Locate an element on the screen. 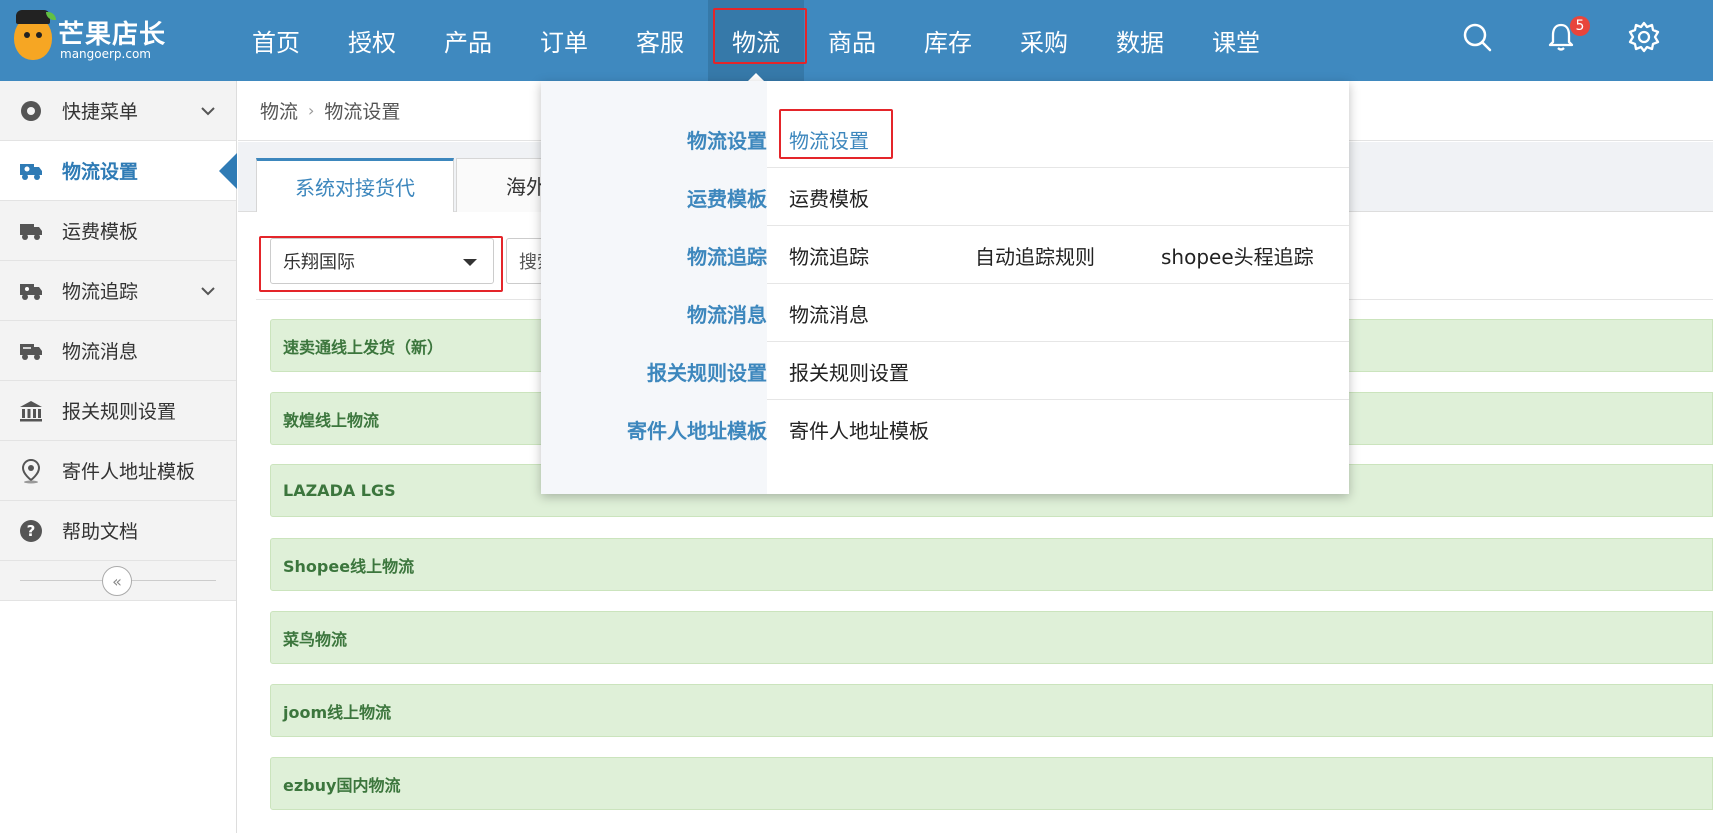  nav-goods: 商品 is located at coordinates (852, 40).